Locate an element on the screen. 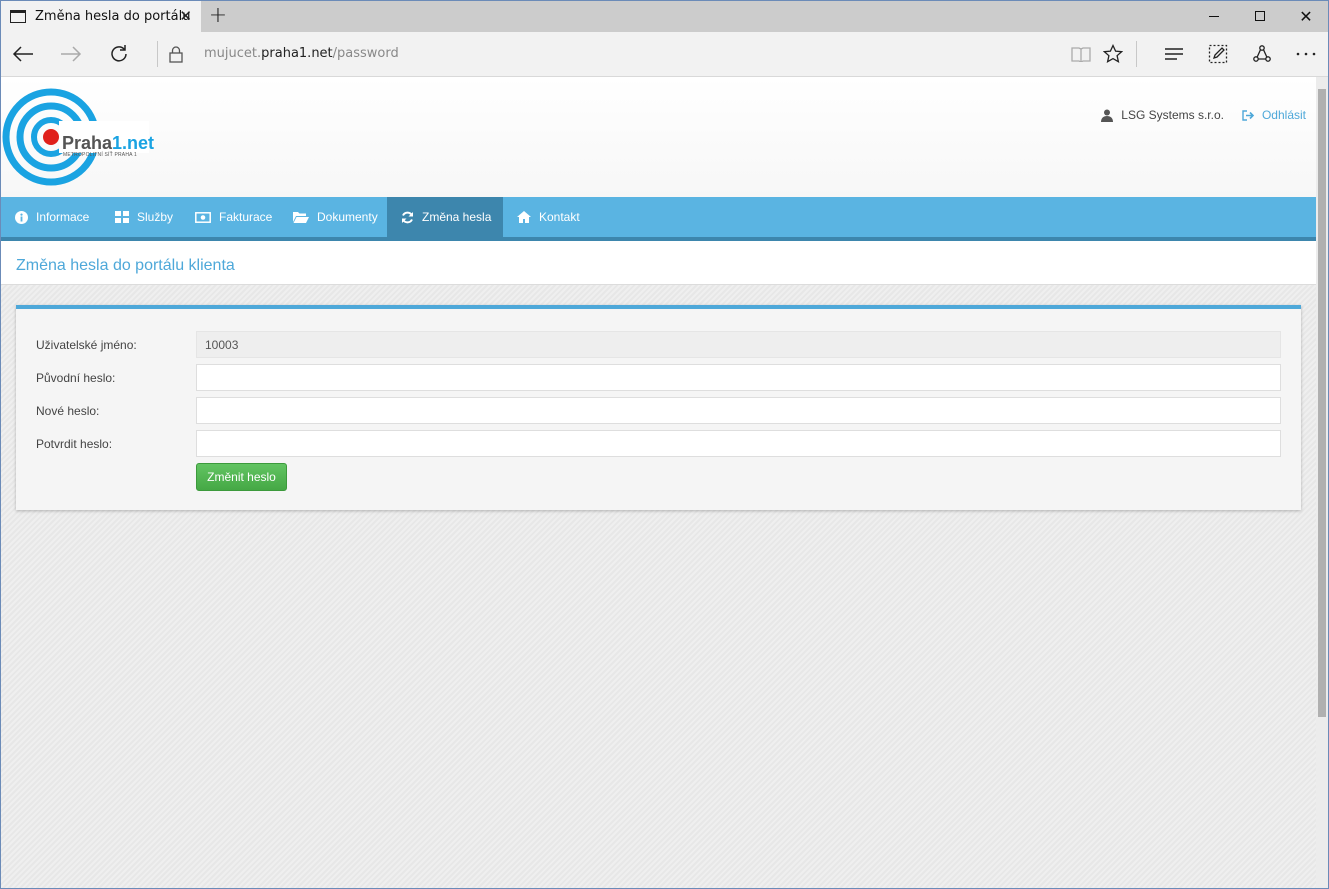  address-path: /password is located at coordinates (365, 53).